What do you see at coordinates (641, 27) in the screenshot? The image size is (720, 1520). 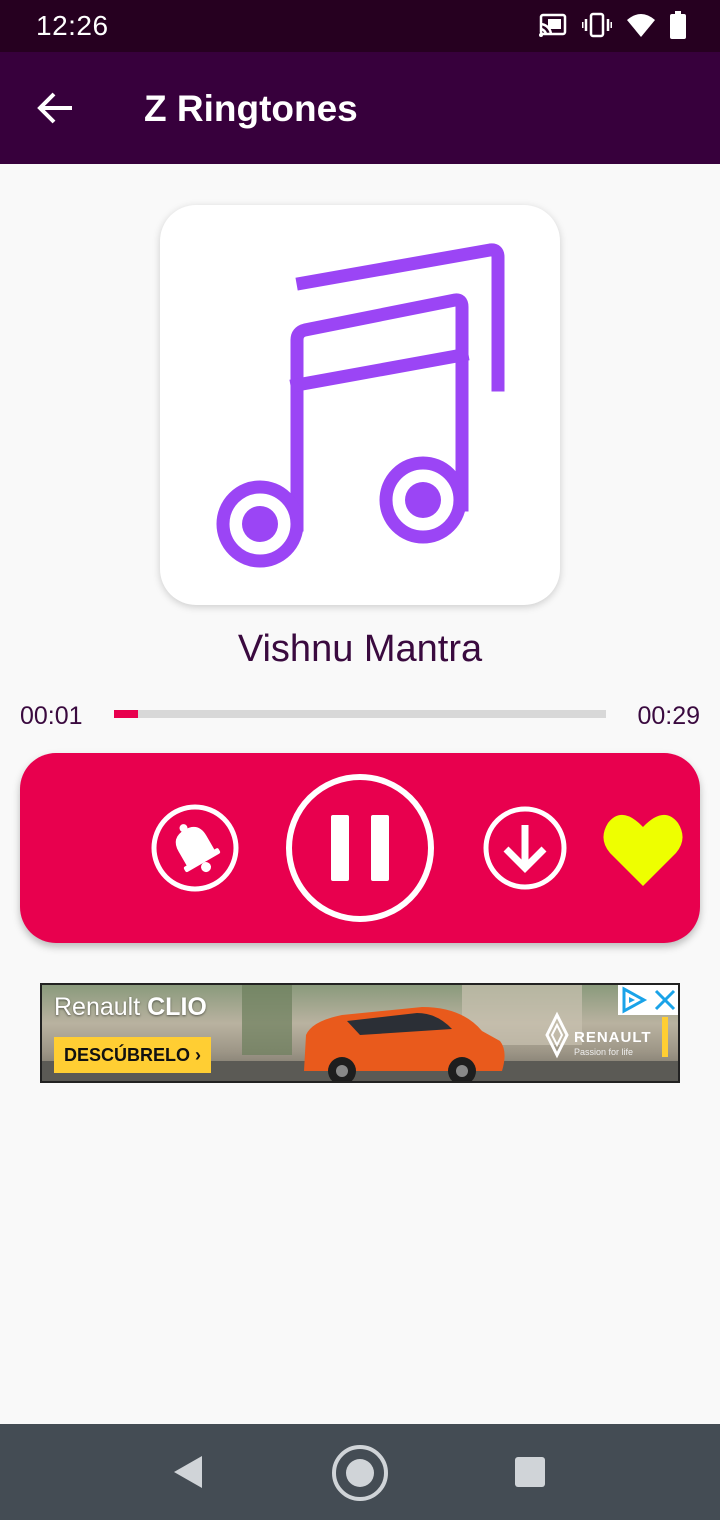 I see `wifi-icon` at bounding box center [641, 27].